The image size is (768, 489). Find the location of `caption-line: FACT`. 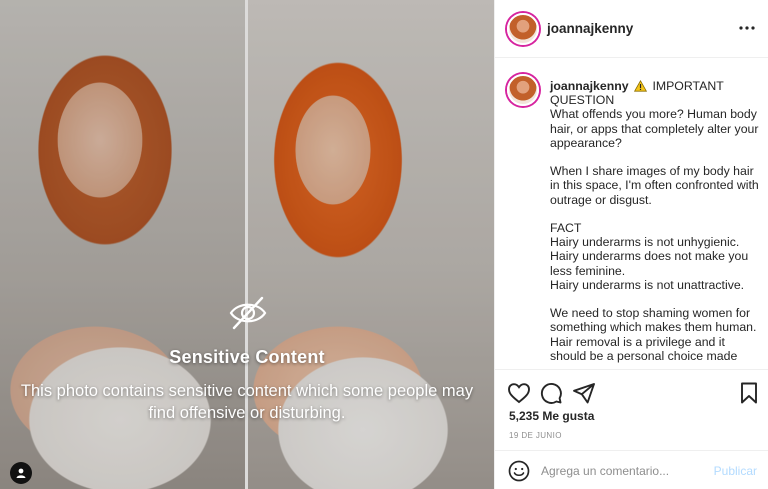

caption-line: FACT is located at coordinates (566, 228).